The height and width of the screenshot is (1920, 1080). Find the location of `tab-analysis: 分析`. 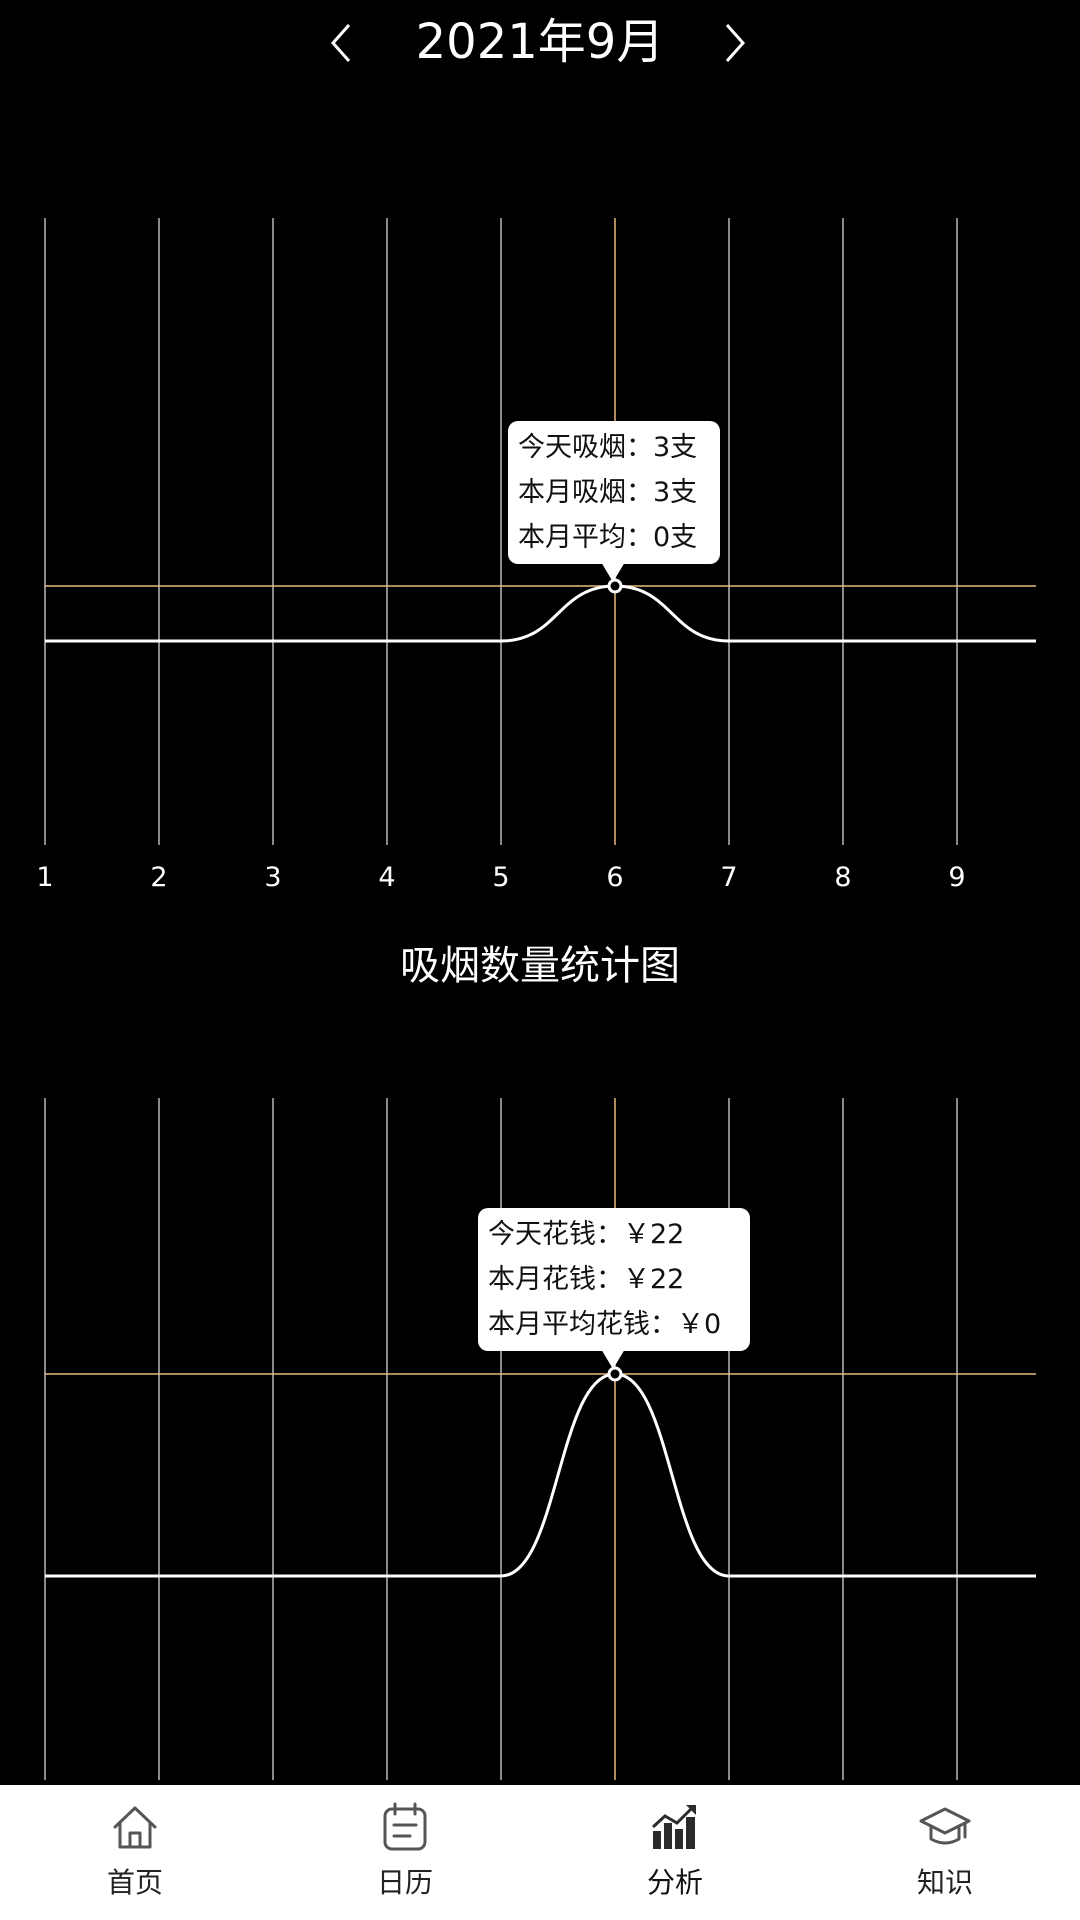

tab-analysis: 分析 is located at coordinates (675, 1852).